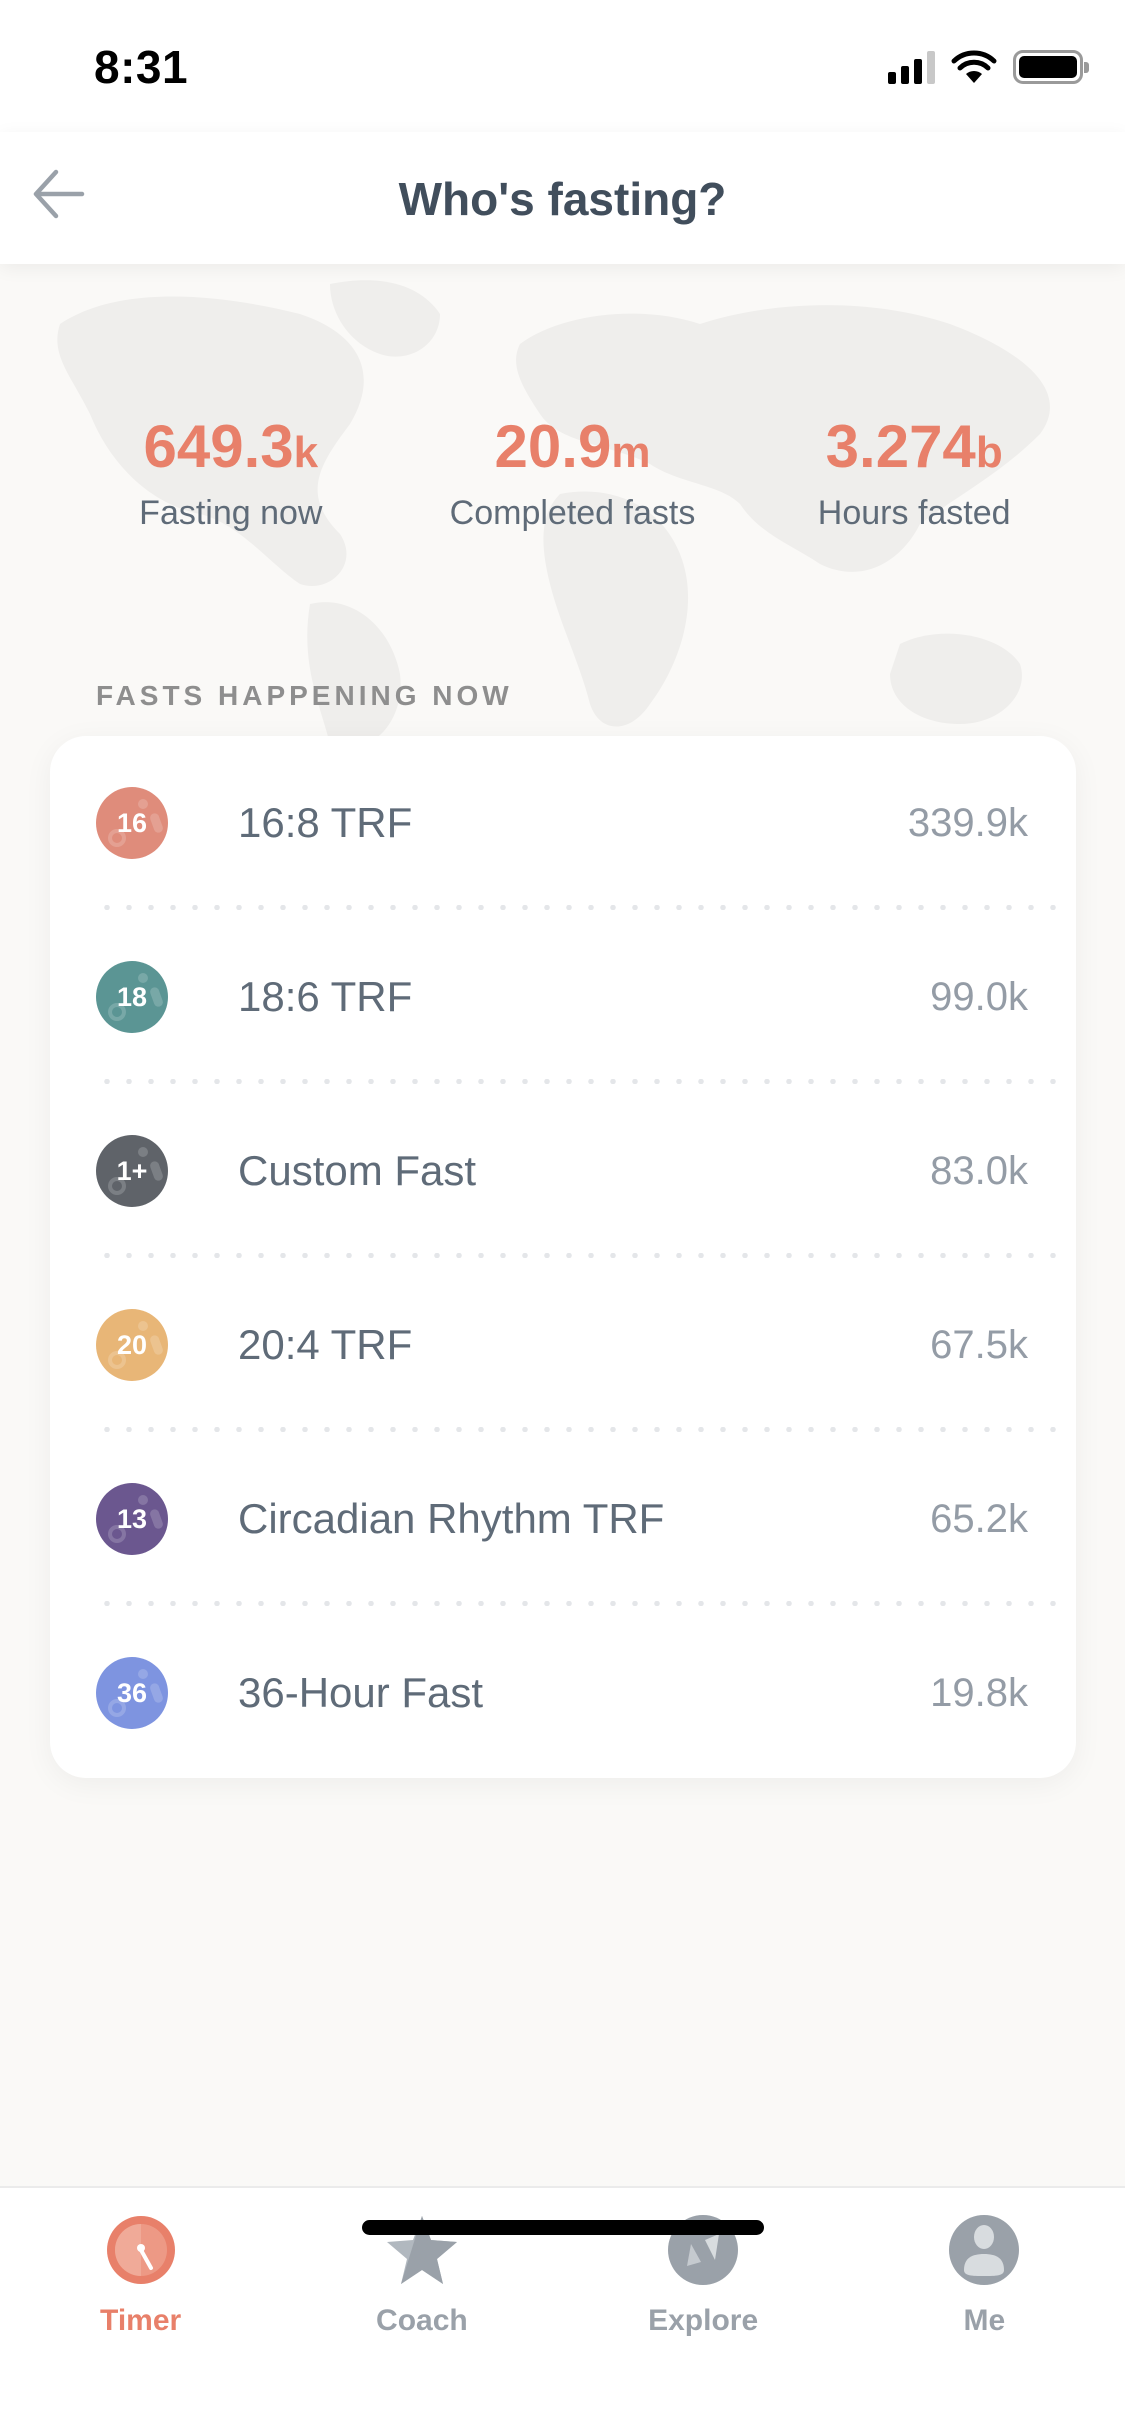 This screenshot has width=1125, height=2436. Describe the element at coordinates (974, 66) in the screenshot. I see `wifi-icon` at that location.